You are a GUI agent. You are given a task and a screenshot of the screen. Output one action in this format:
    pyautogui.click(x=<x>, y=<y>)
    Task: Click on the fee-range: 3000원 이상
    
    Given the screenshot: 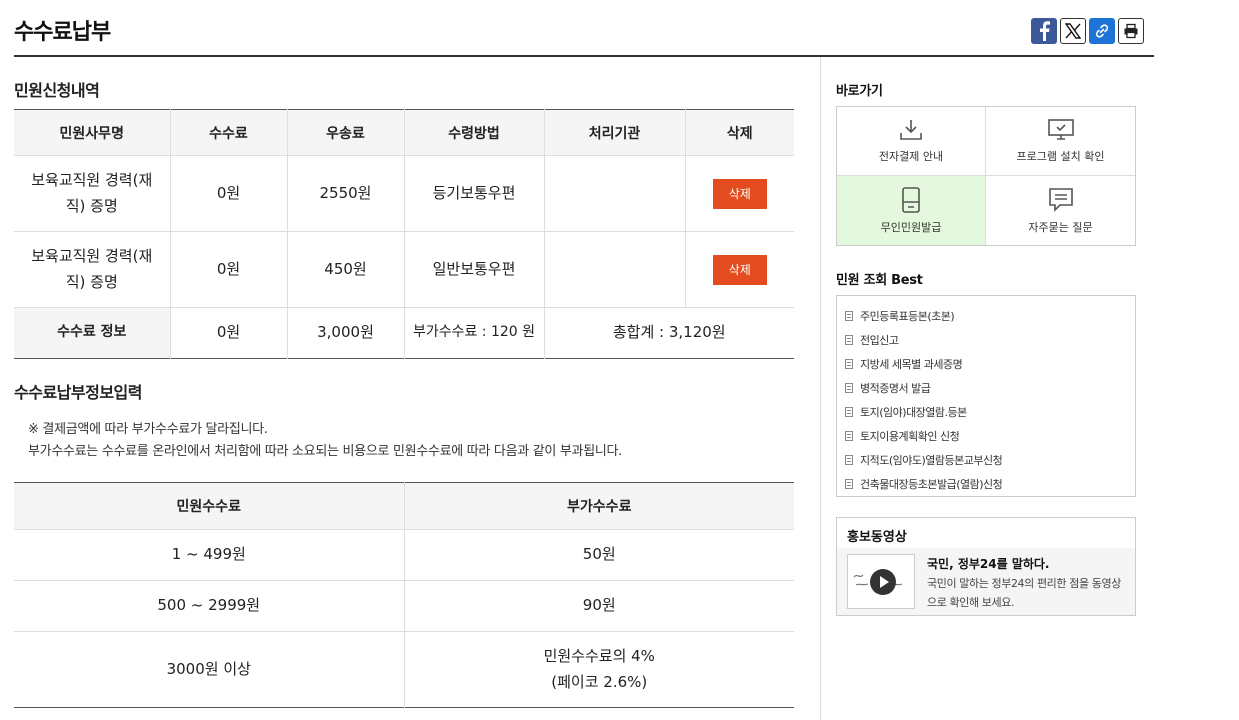 What is the action you would take?
    pyautogui.click(x=209, y=669)
    